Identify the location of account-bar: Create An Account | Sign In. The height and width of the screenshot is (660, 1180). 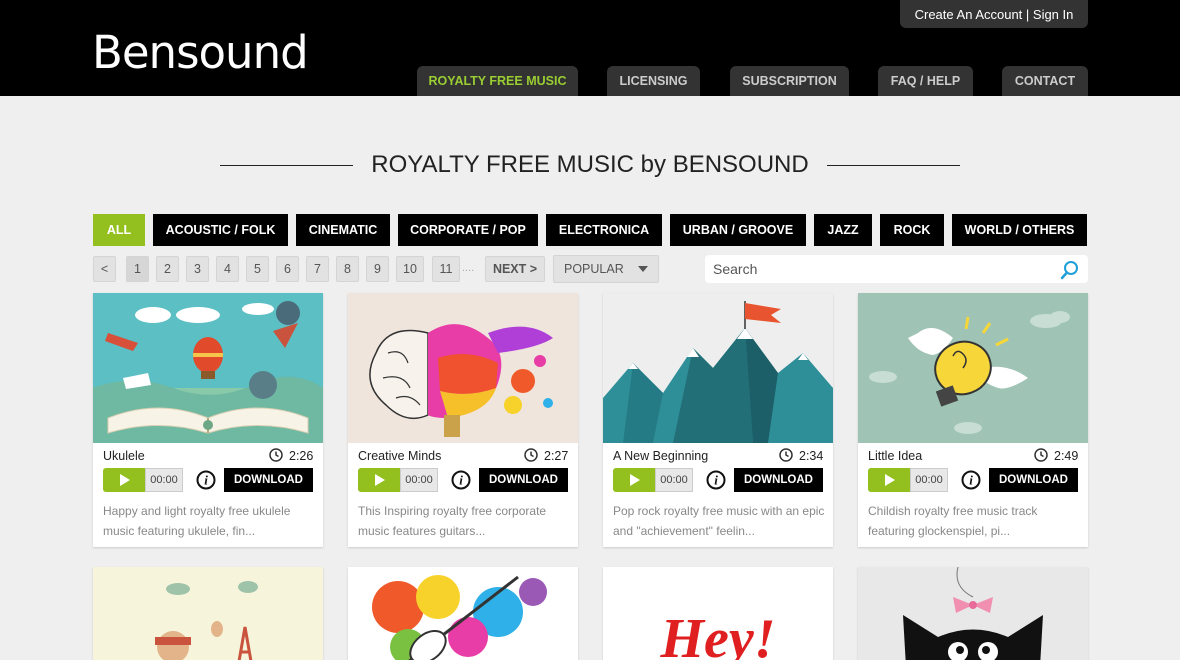
(994, 14).